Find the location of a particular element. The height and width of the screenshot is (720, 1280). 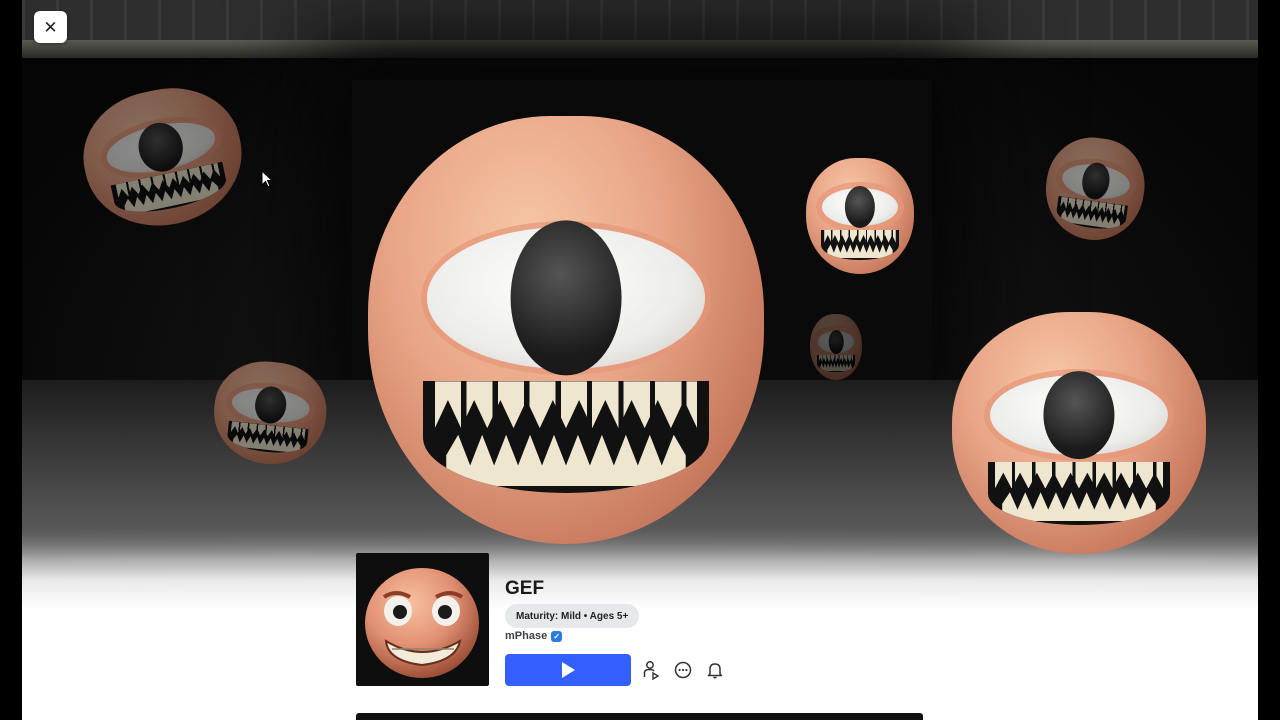

game-icon is located at coordinates (422, 619).